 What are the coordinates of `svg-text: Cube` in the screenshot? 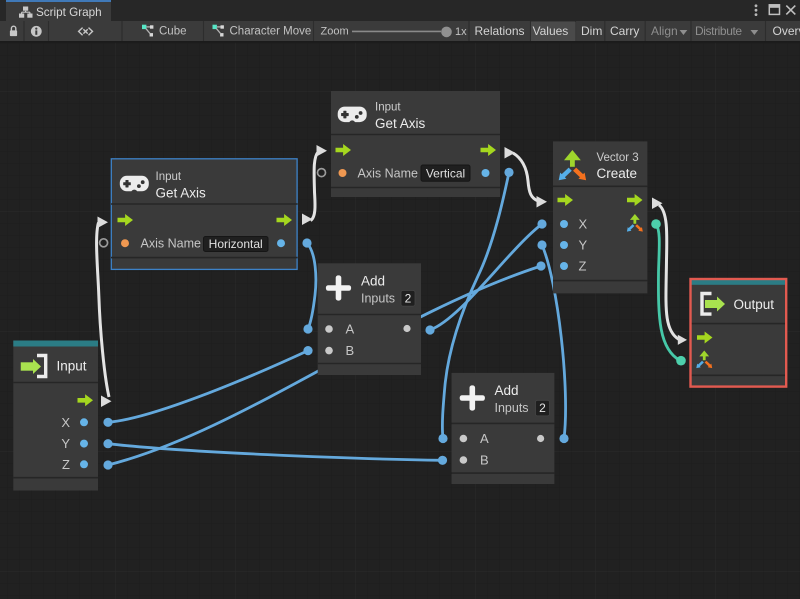 It's located at (173, 32).